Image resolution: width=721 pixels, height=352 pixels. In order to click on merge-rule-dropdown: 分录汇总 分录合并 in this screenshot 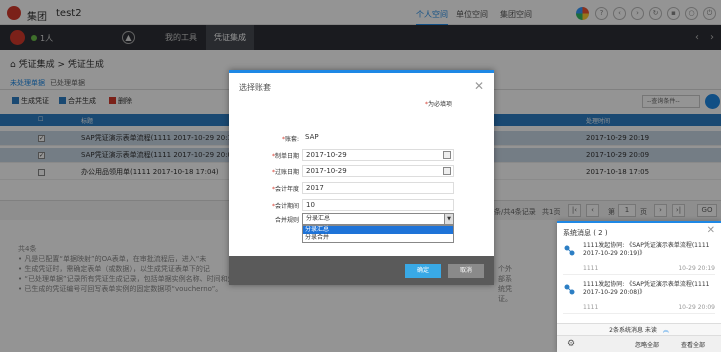, I will do `click(378, 234)`.